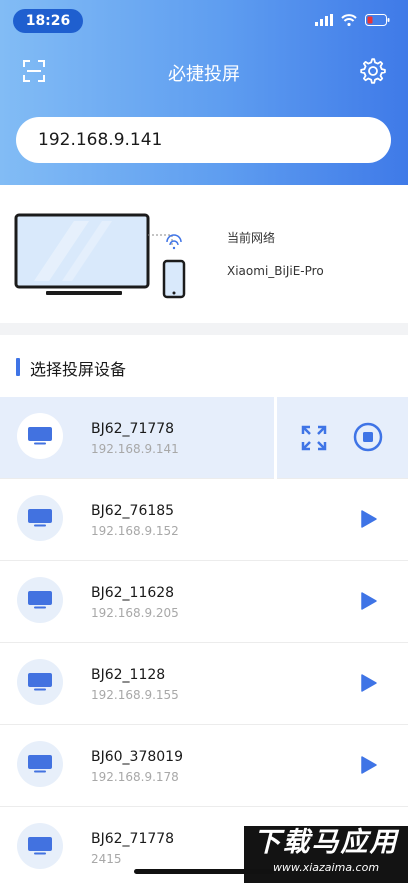  Describe the element at coordinates (204, 684) in the screenshot. I see `device-row: BJ62_1128 192.168.9.155` at that location.